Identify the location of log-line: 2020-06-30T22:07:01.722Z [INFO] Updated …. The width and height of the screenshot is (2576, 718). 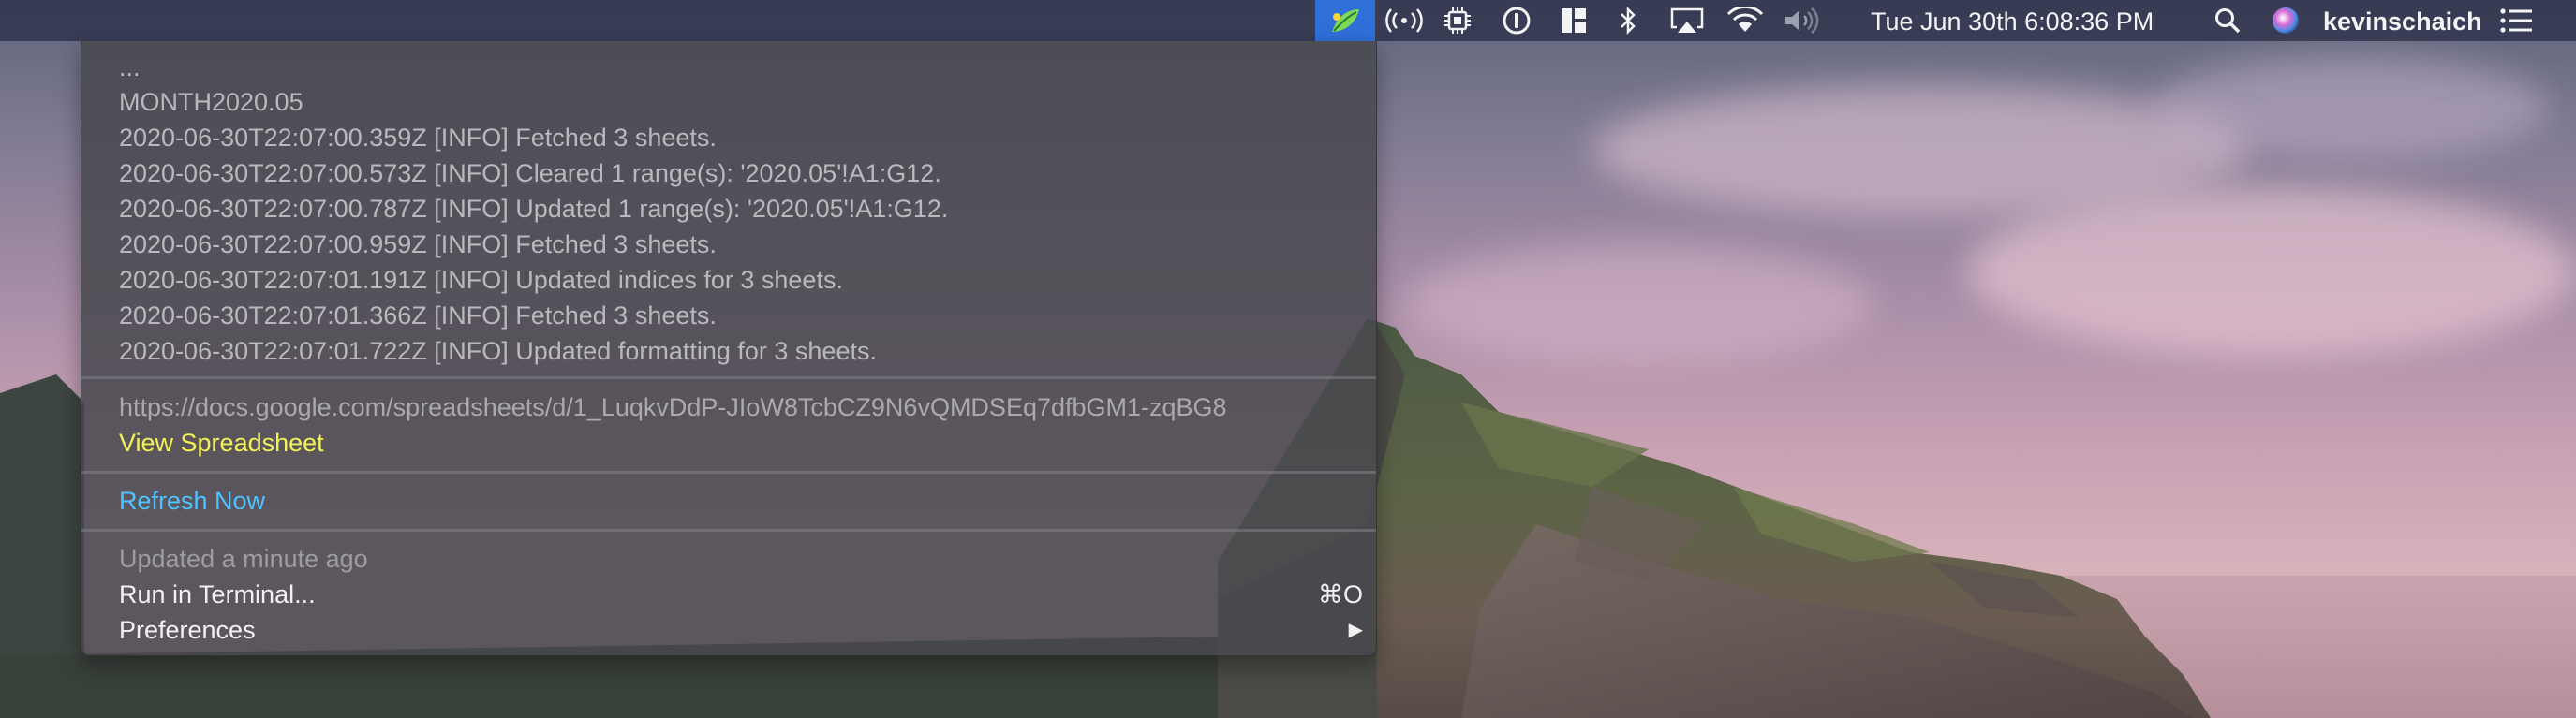
(498, 351).